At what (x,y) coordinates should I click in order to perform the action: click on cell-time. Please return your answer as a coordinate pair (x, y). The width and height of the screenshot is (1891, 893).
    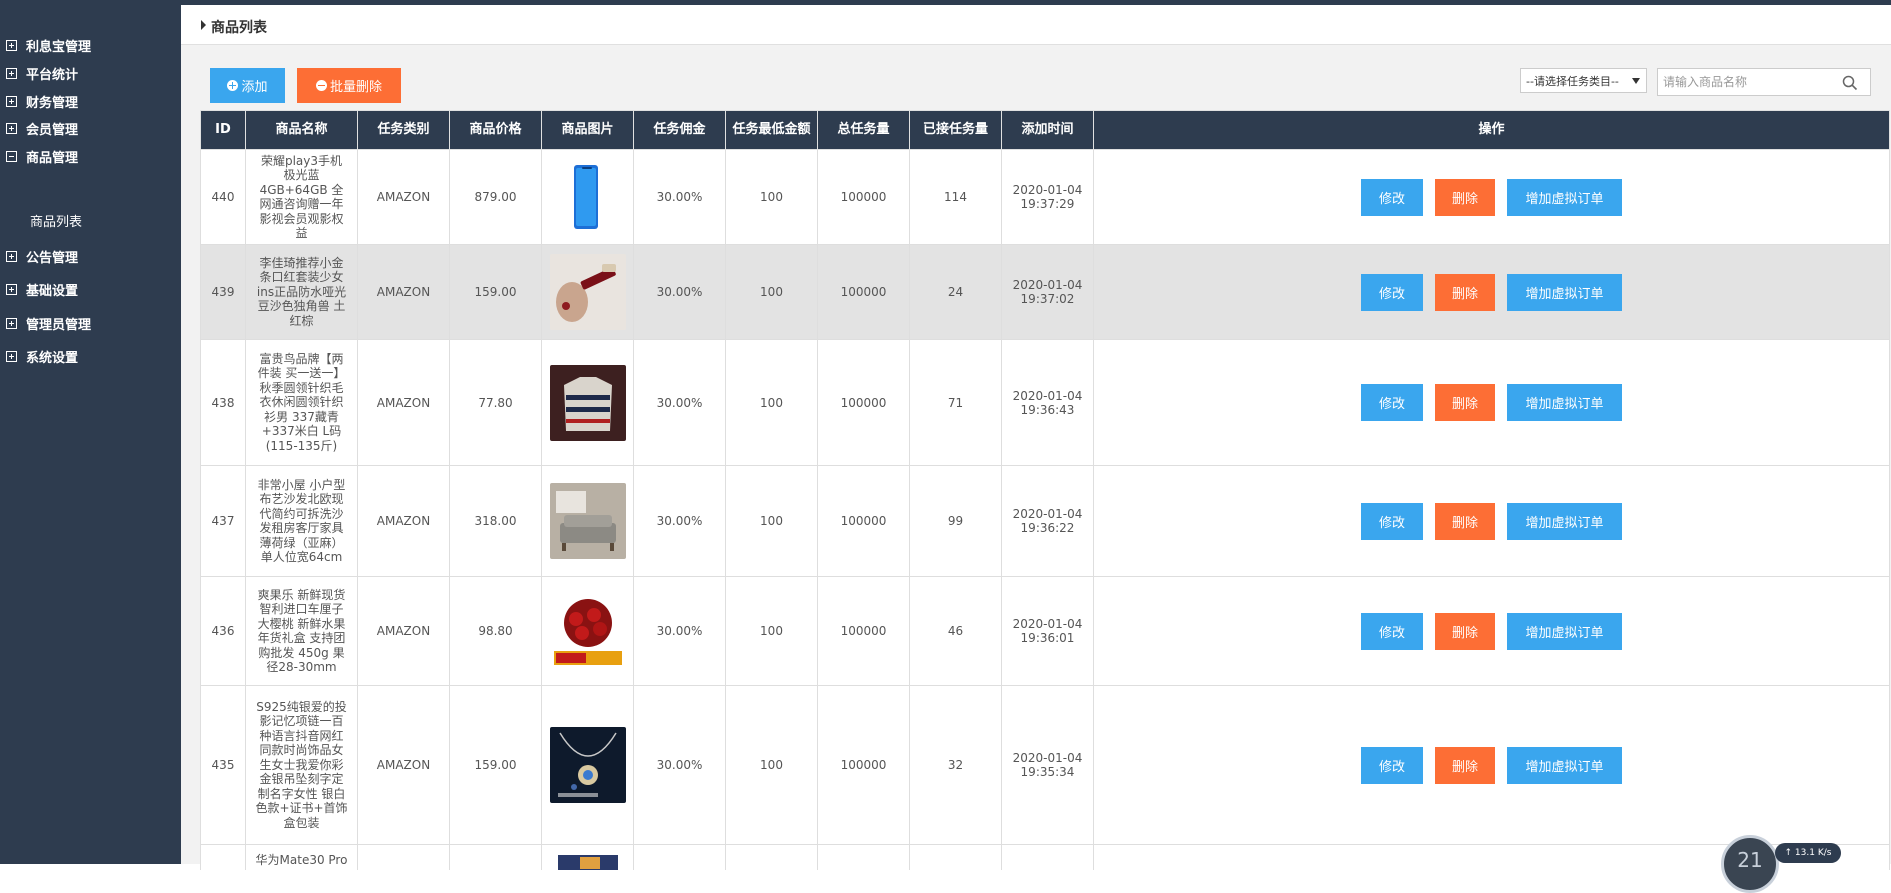
    Looking at the image, I should click on (1047, 857).